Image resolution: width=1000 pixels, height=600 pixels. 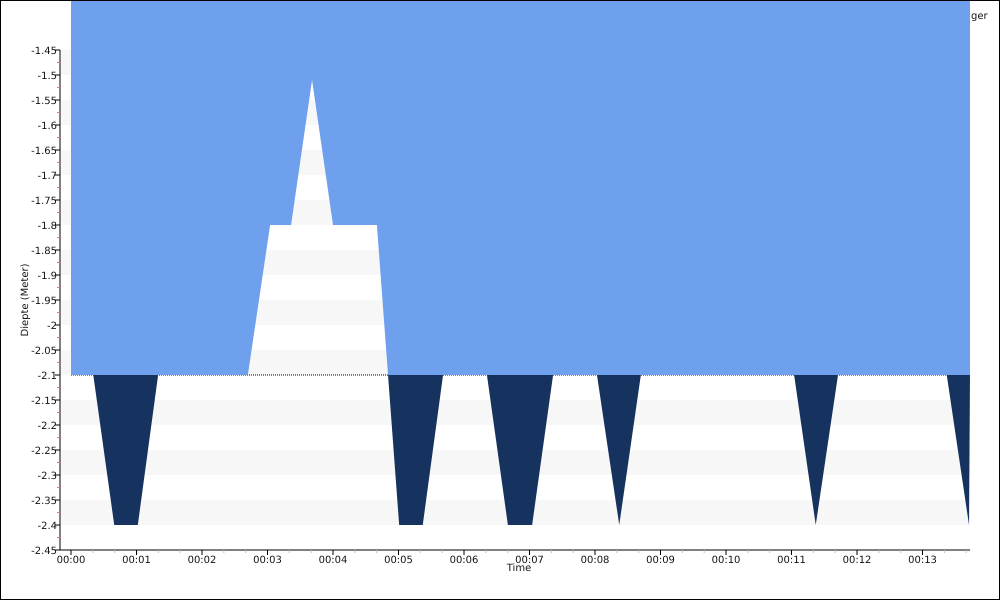 What do you see at coordinates (595, 560) in the screenshot?
I see `tick-label: 00:08` at bounding box center [595, 560].